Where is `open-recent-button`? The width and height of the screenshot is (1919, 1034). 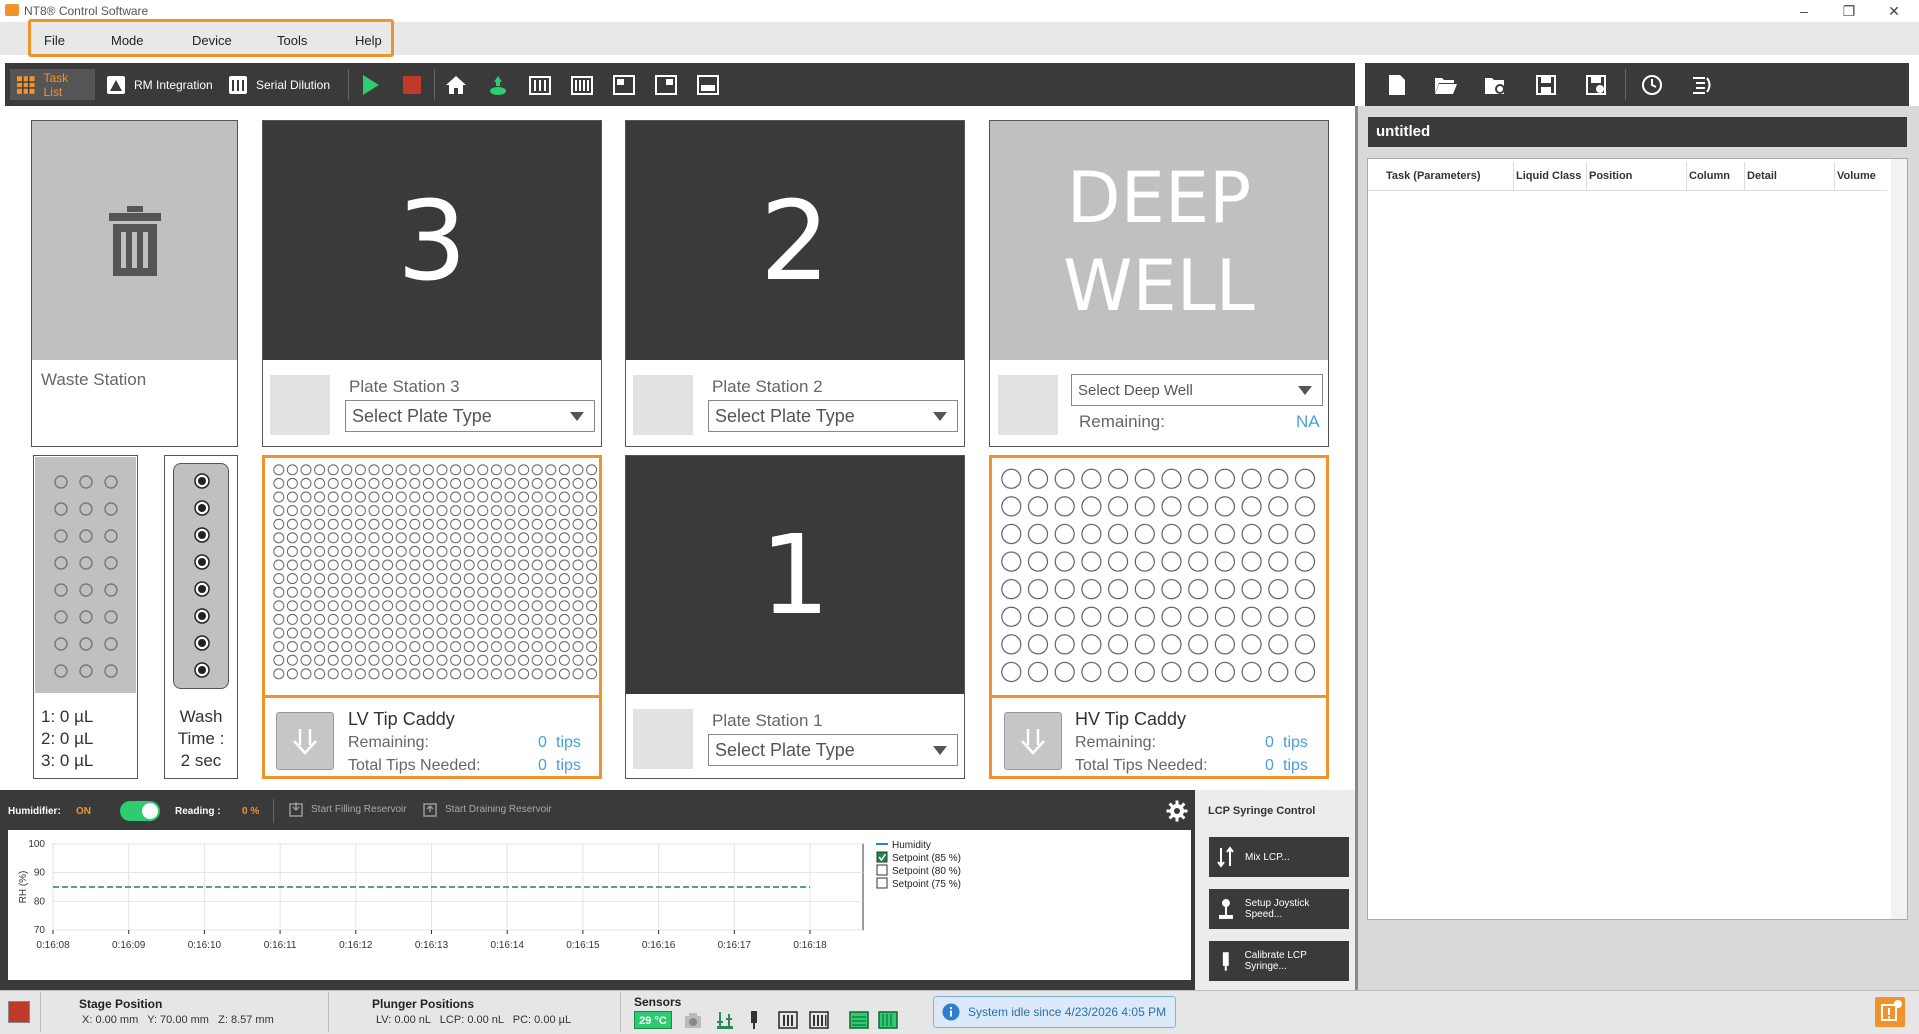 open-recent-button is located at coordinates (1496, 85).